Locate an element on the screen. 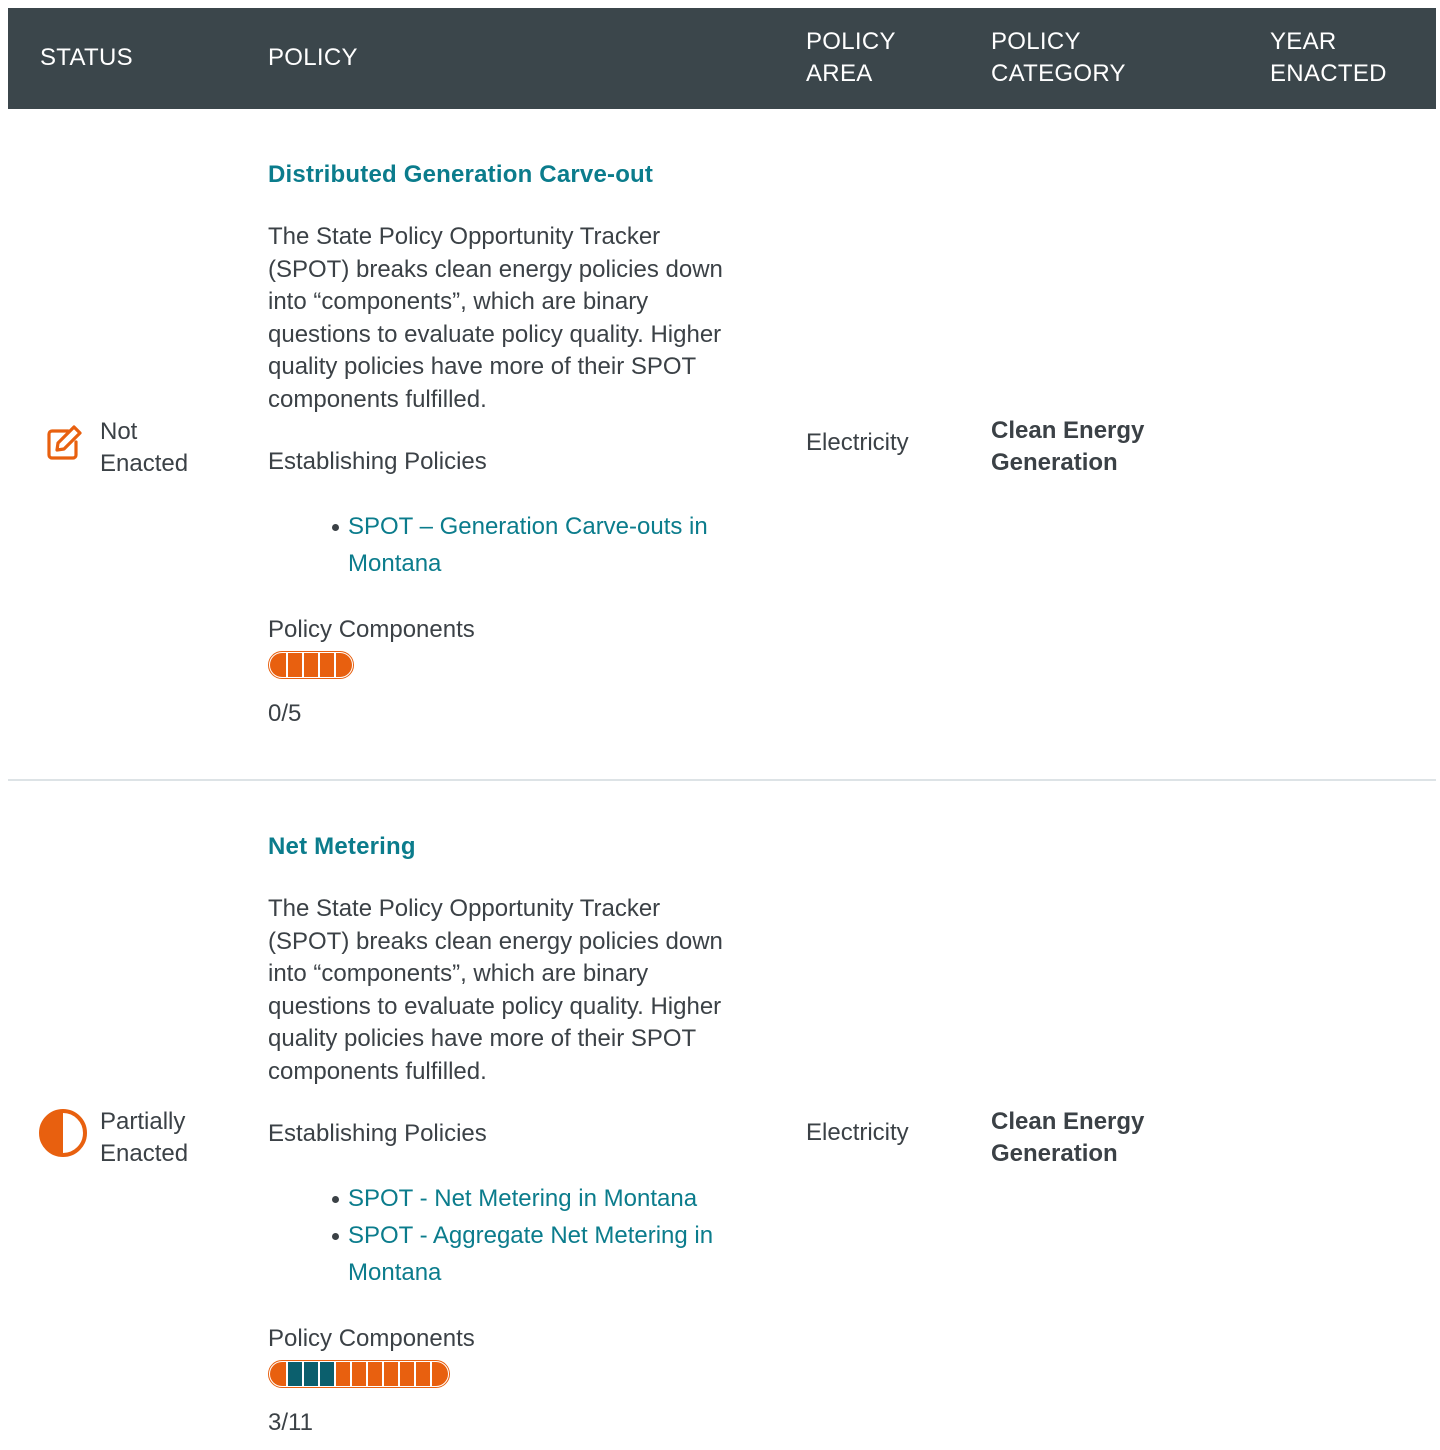  half-circle-icon is located at coordinates (63, 1133).